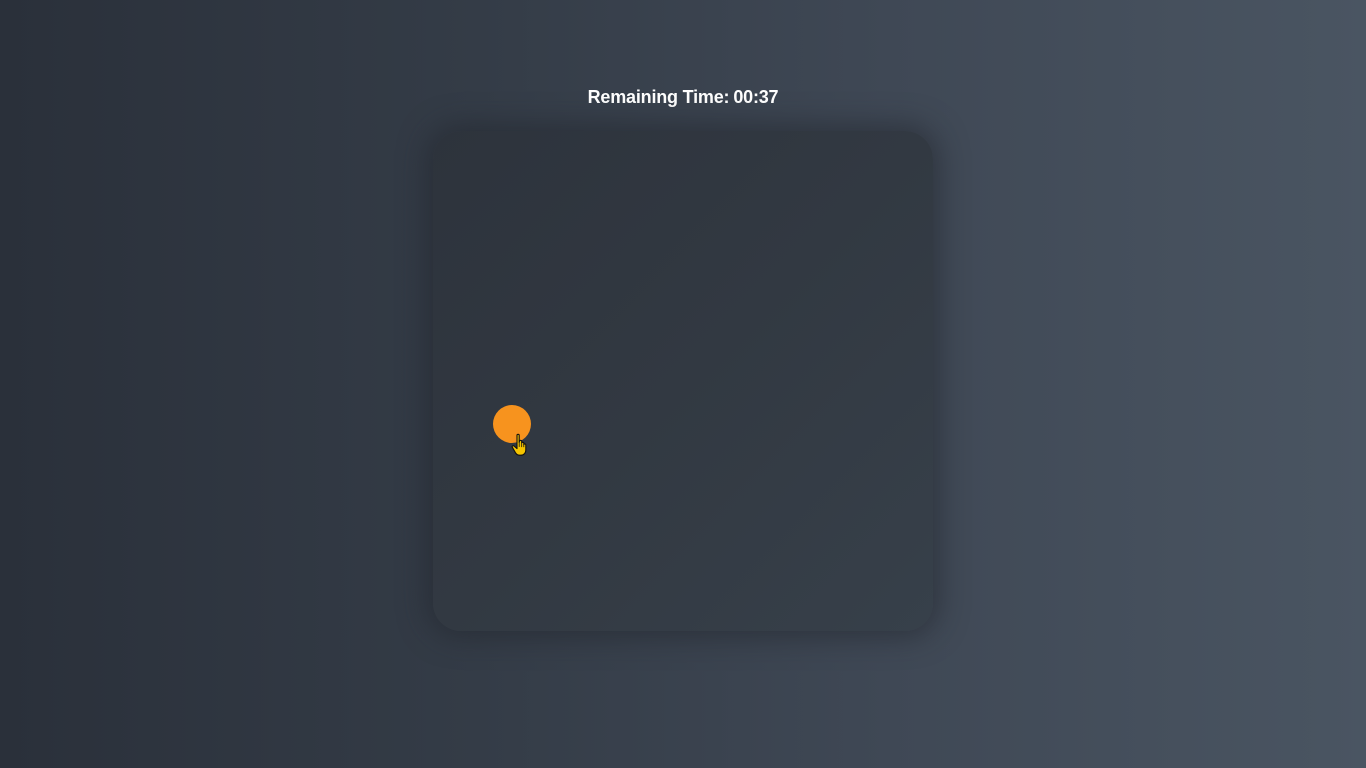  Describe the element at coordinates (756, 97) in the screenshot. I see `remaining-time-value: 00:37` at that location.